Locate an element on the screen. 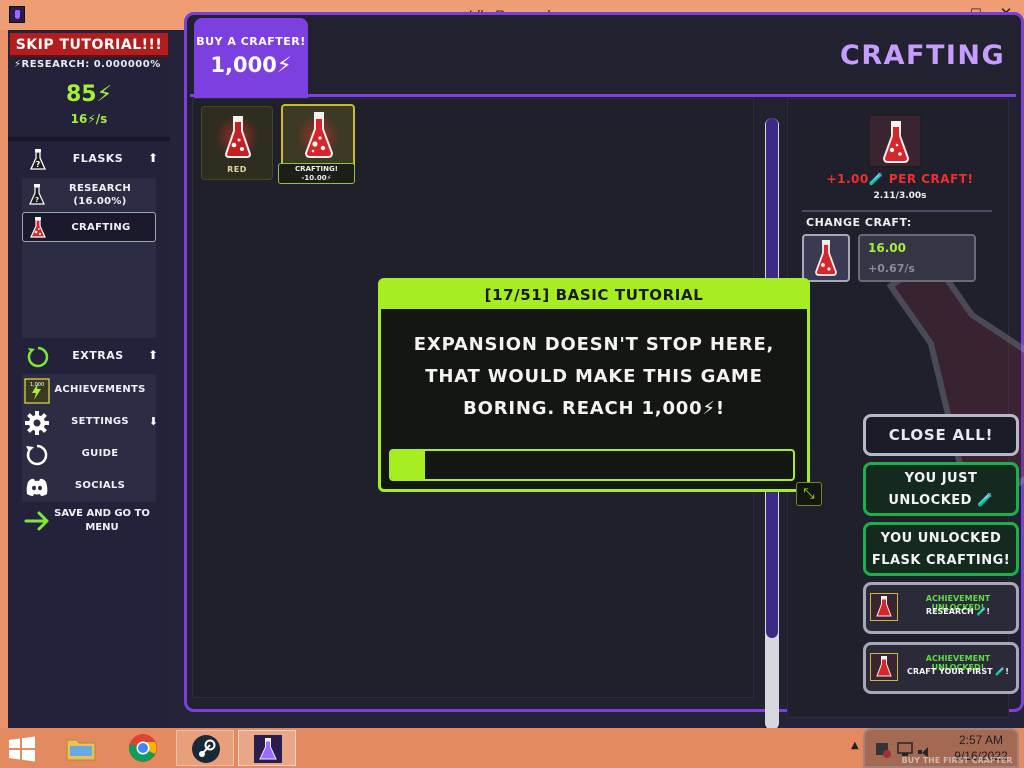 This screenshot has height=768, width=1024. per-craft-yield: +1.00🧪 PER CRAFT! is located at coordinates (900, 179).